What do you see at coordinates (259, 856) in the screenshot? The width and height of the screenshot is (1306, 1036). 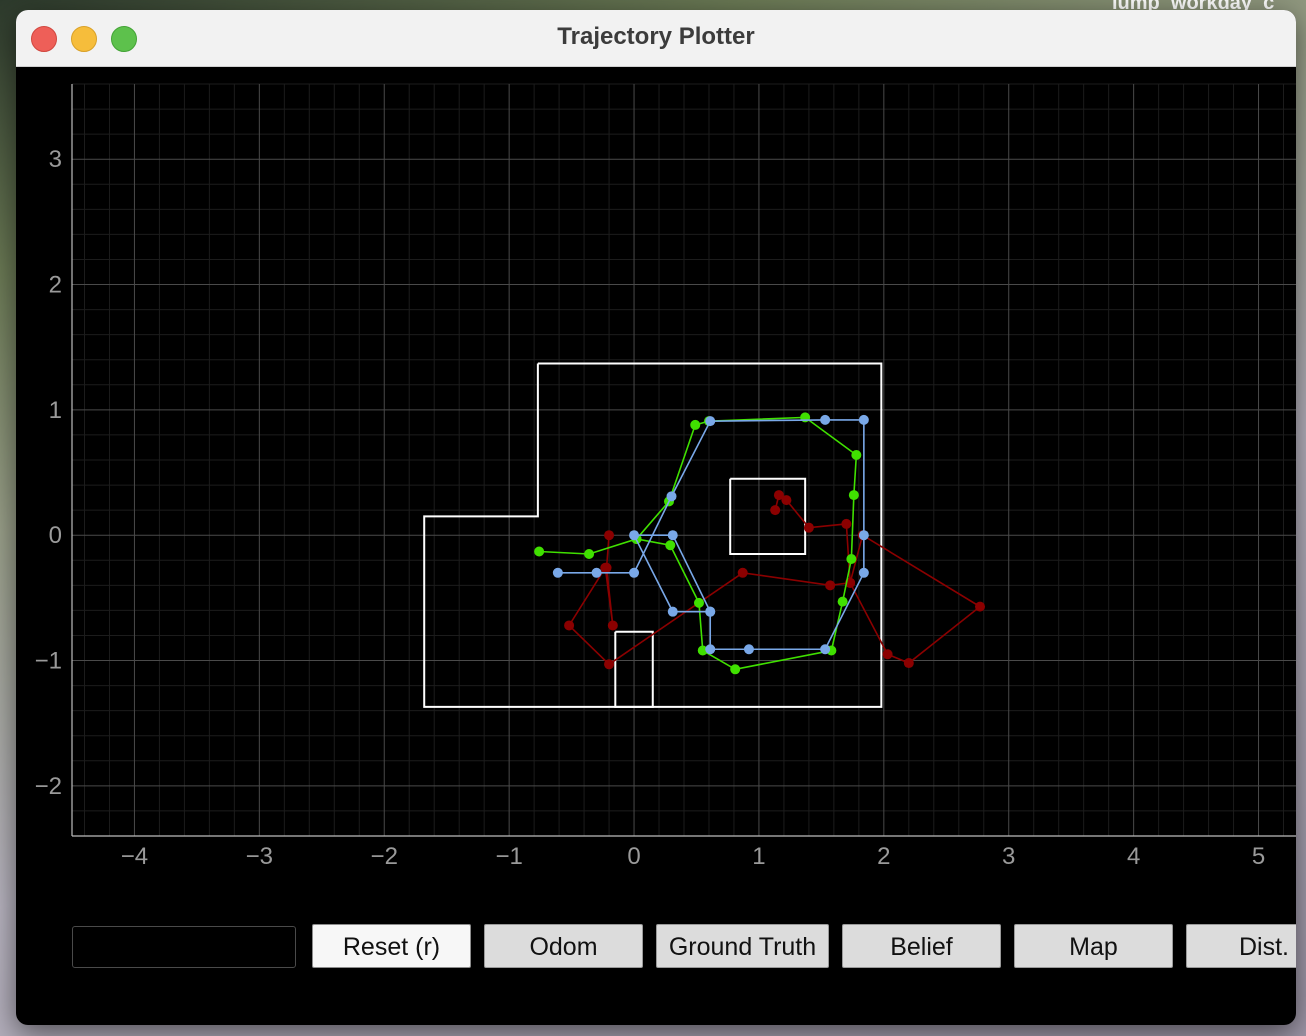 I see `x-tick-label: −3` at bounding box center [259, 856].